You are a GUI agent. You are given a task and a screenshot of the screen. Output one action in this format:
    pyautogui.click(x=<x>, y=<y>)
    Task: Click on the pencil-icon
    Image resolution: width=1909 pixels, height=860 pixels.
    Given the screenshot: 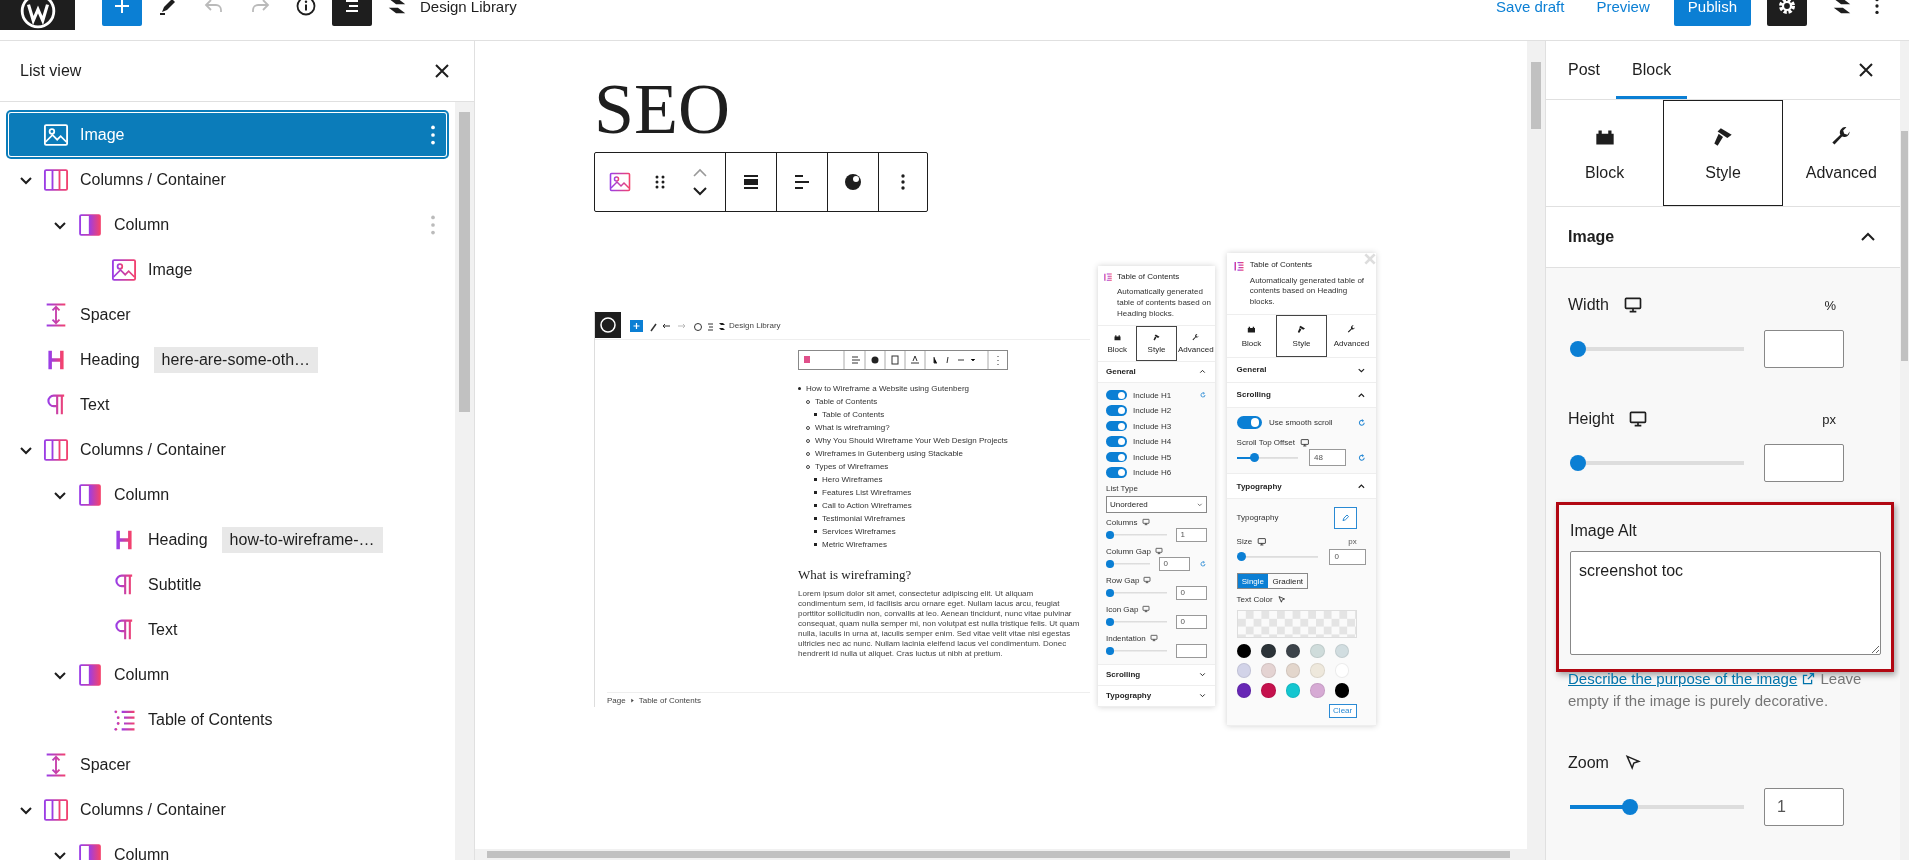 What is the action you would take?
    pyautogui.click(x=1345, y=518)
    